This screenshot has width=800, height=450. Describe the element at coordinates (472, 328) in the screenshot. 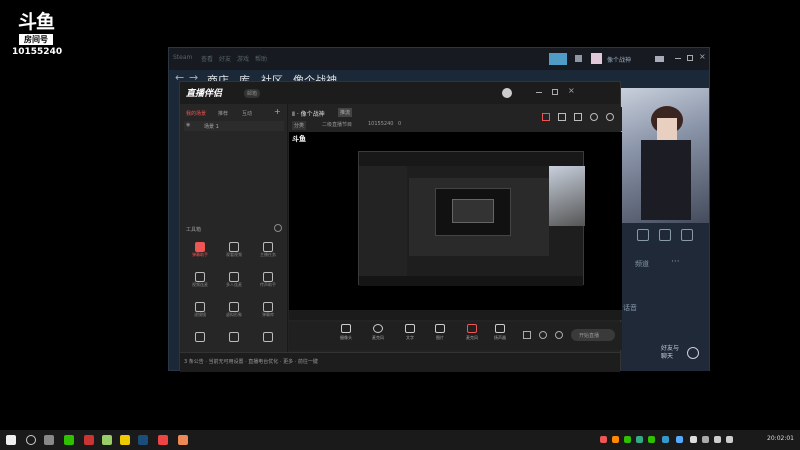

I see `mic-icon` at that location.